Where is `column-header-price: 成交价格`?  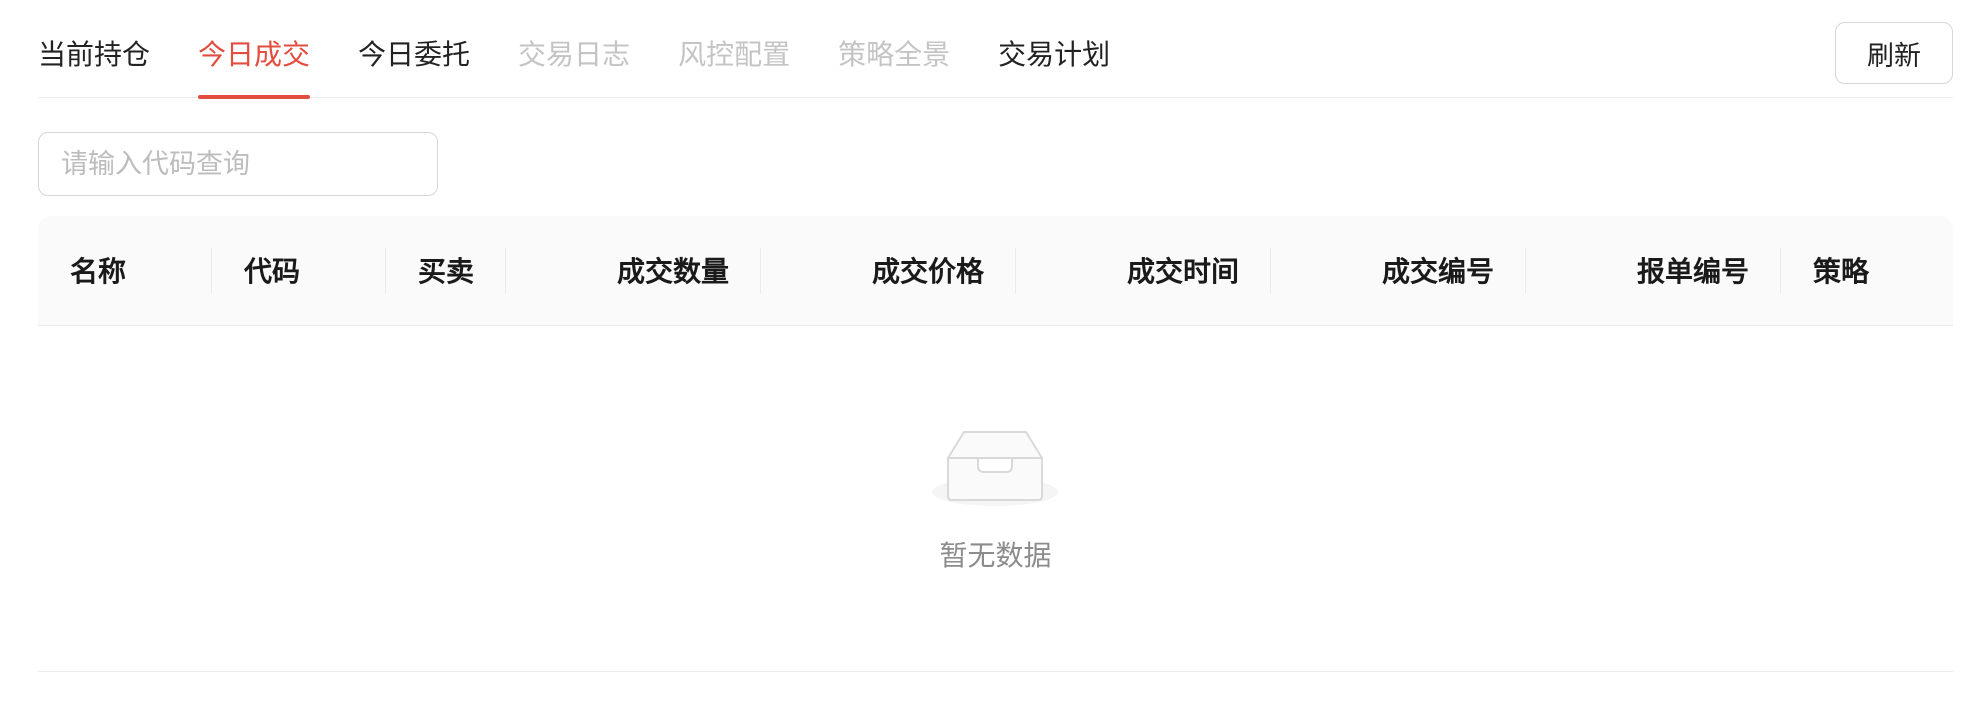 column-header-price: 成交价格 is located at coordinates (888, 270).